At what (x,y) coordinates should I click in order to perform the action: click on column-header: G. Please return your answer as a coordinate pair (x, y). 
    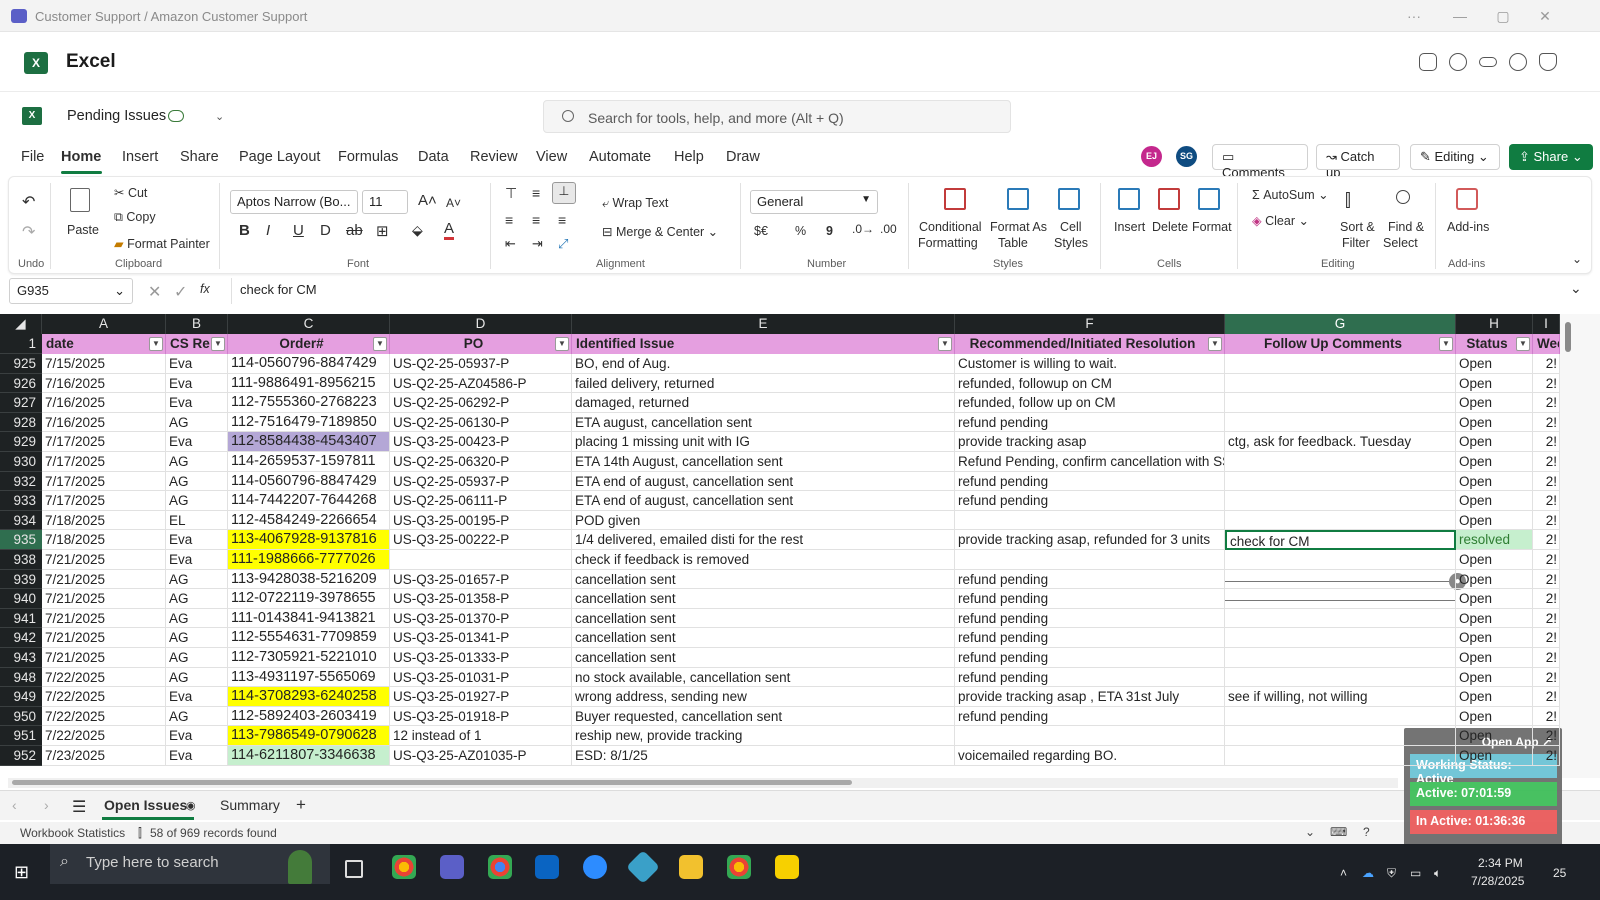
    Looking at the image, I should click on (1340, 324).